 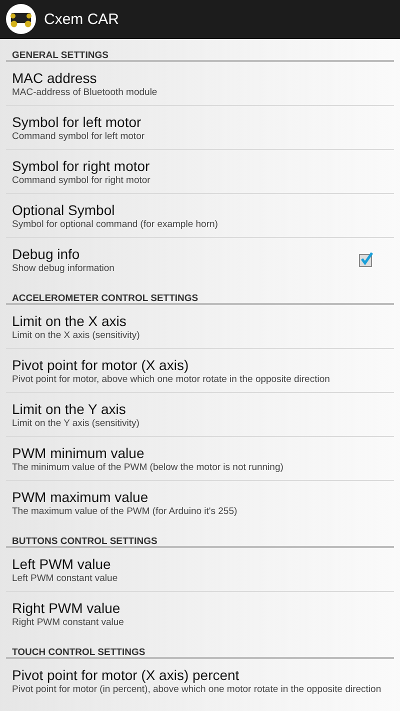 I want to click on setting-title: Right PWM value, so click(x=67, y=608).